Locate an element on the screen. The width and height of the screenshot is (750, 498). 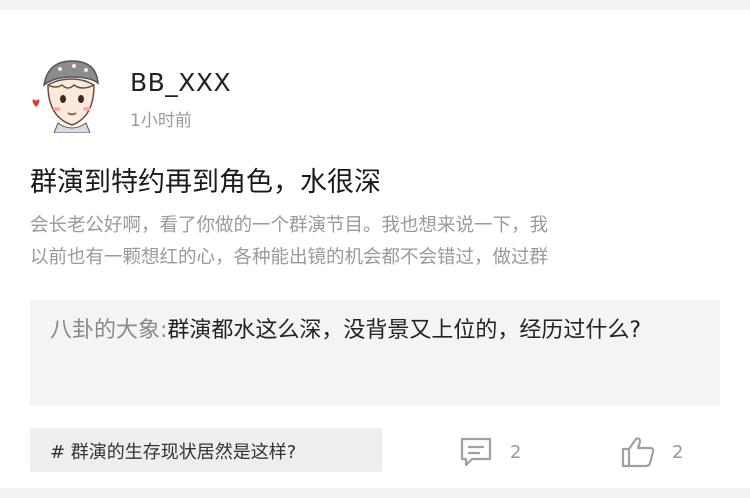
author-username: BB_XXX is located at coordinates (180, 82).